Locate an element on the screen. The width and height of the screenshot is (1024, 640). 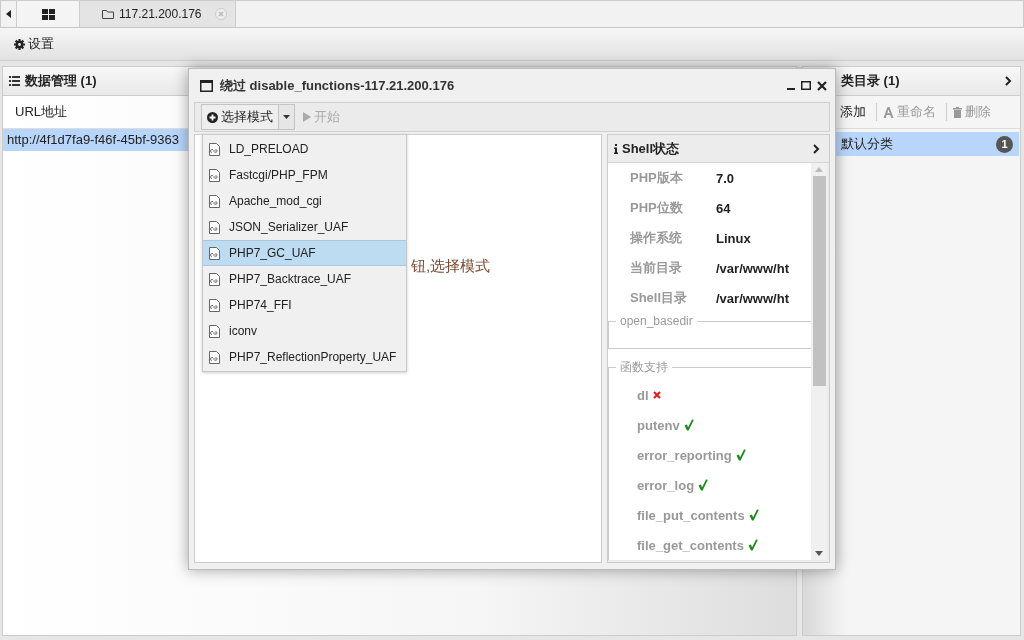
menu-item: PHP7_ReflectionProperty_UAF is located at coordinates (304, 357).